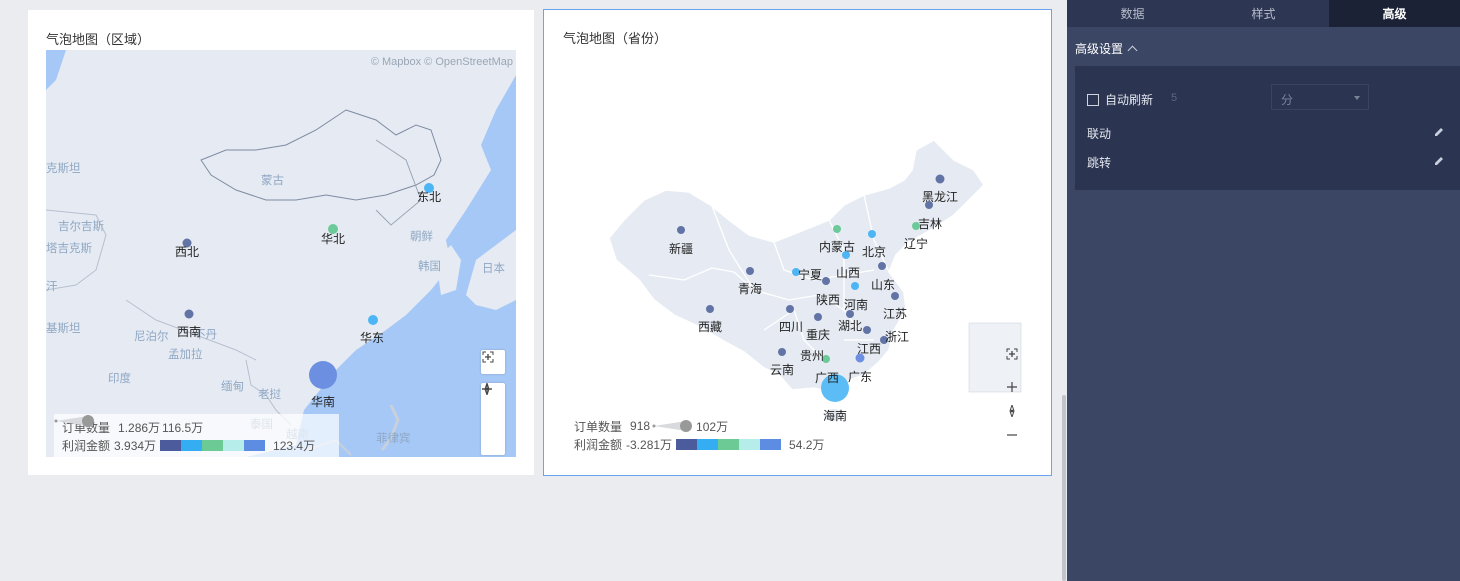 The height and width of the screenshot is (581, 1460). I want to click on province-label: 广西, so click(827, 378).